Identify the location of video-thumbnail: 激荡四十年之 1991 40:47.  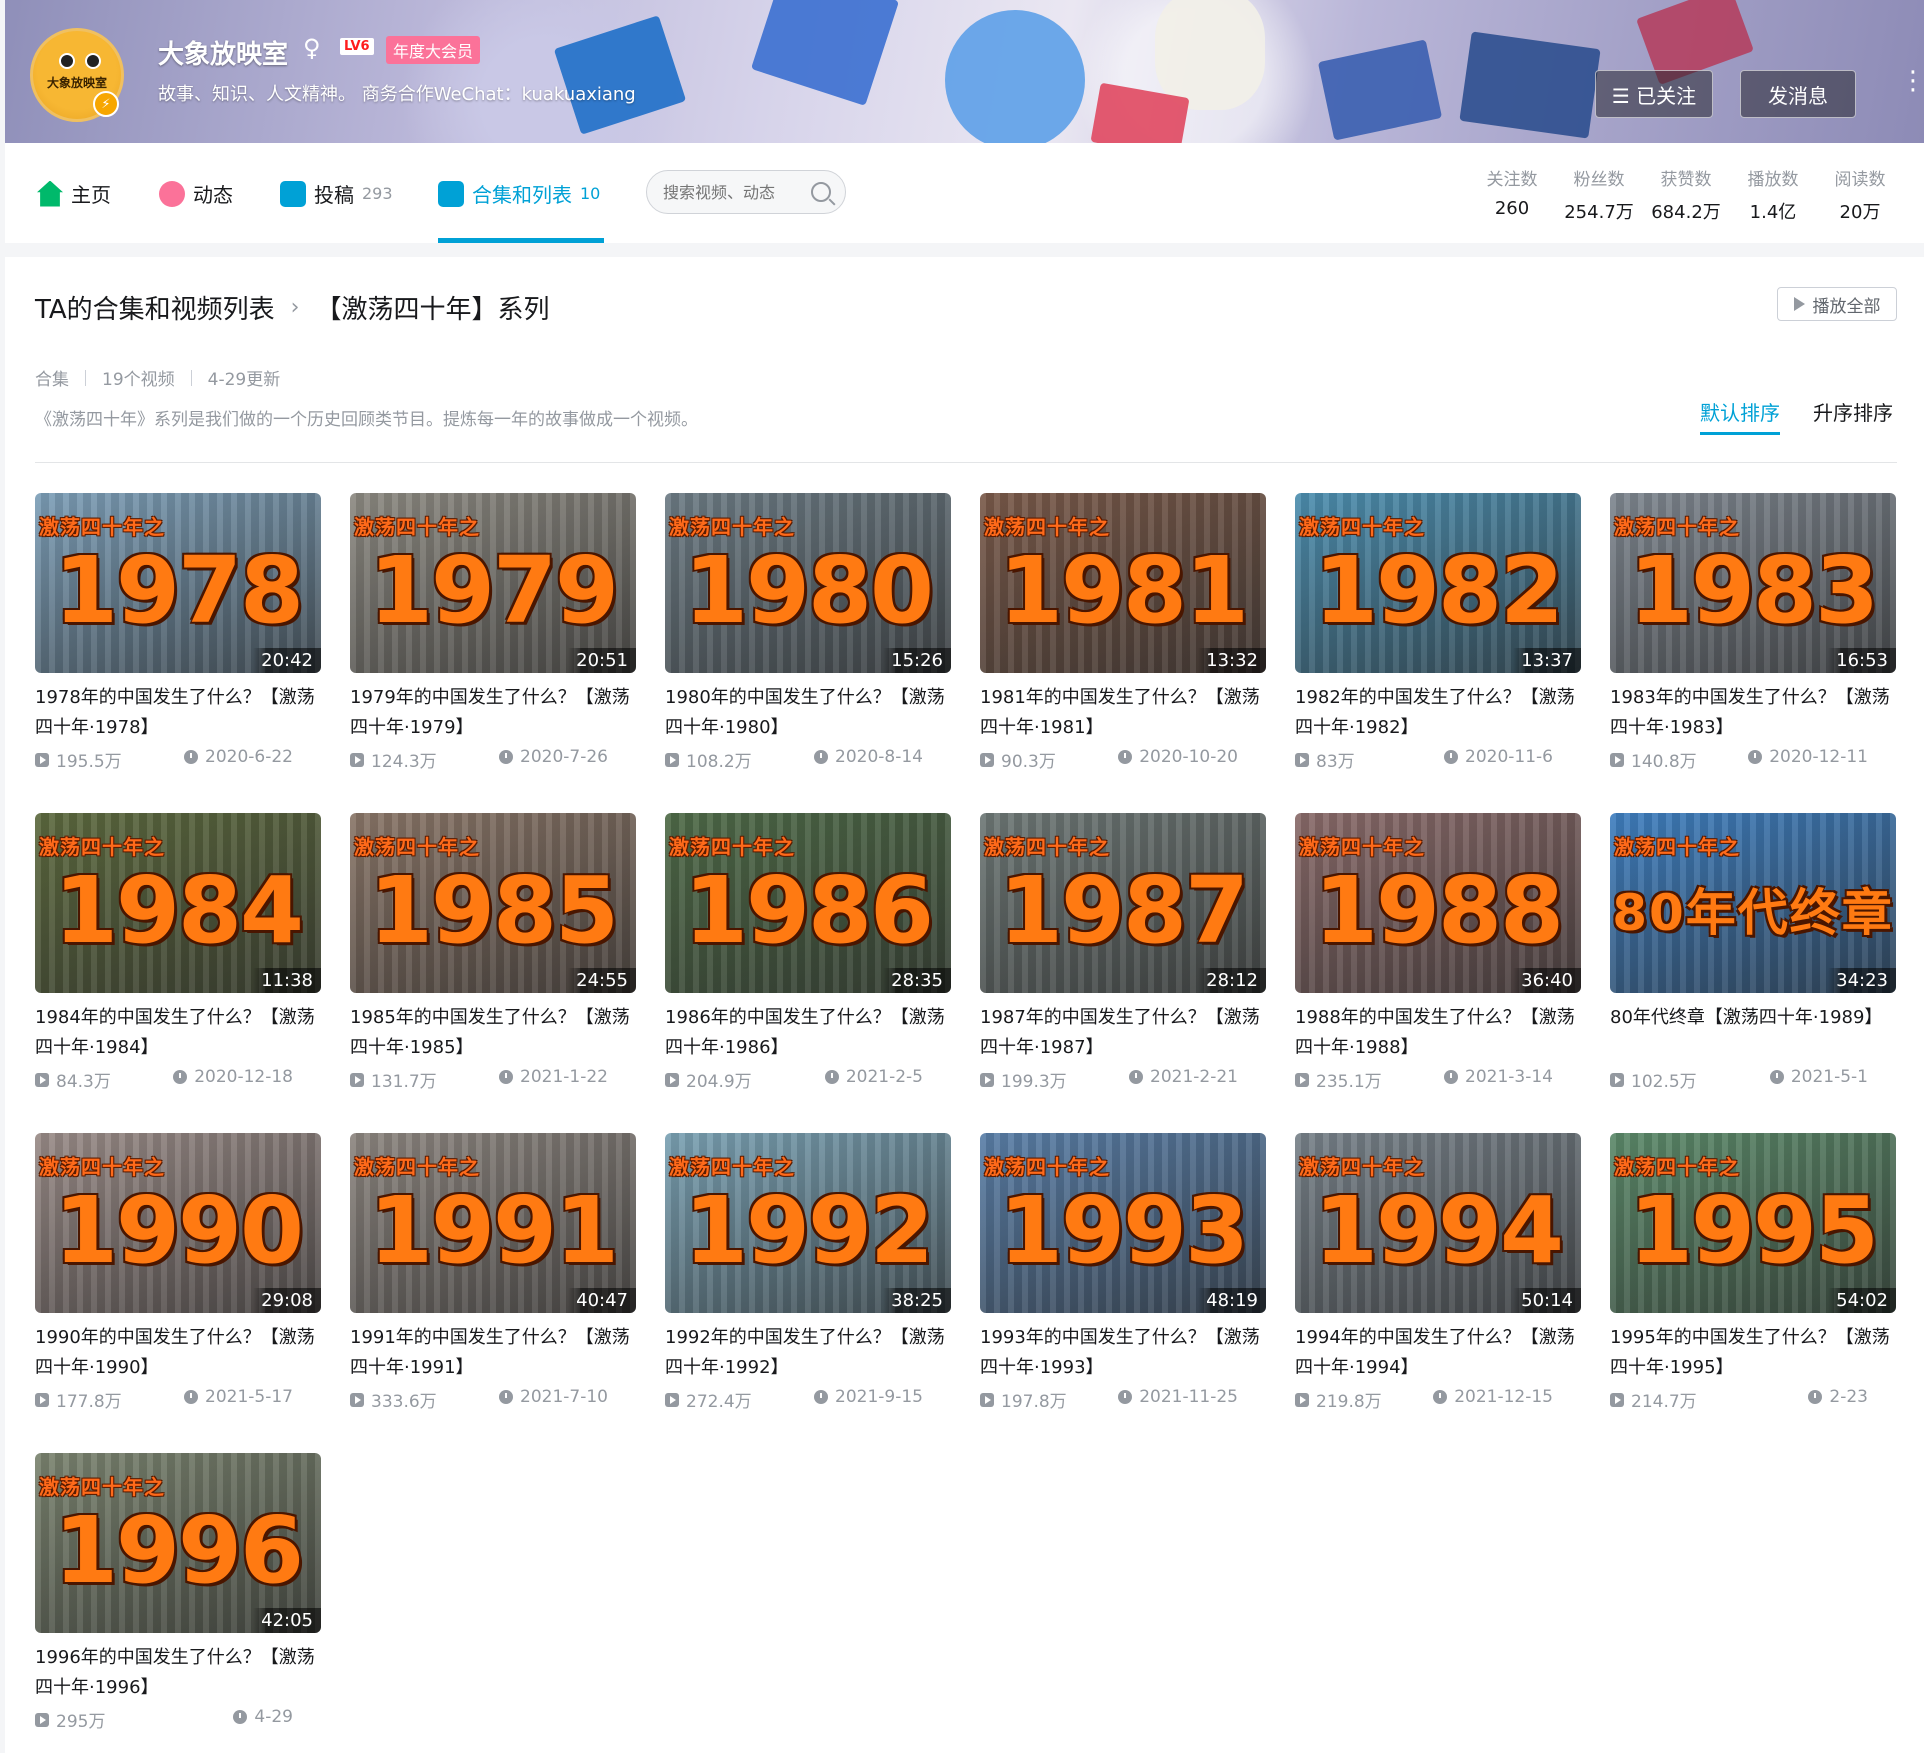
(493, 1223).